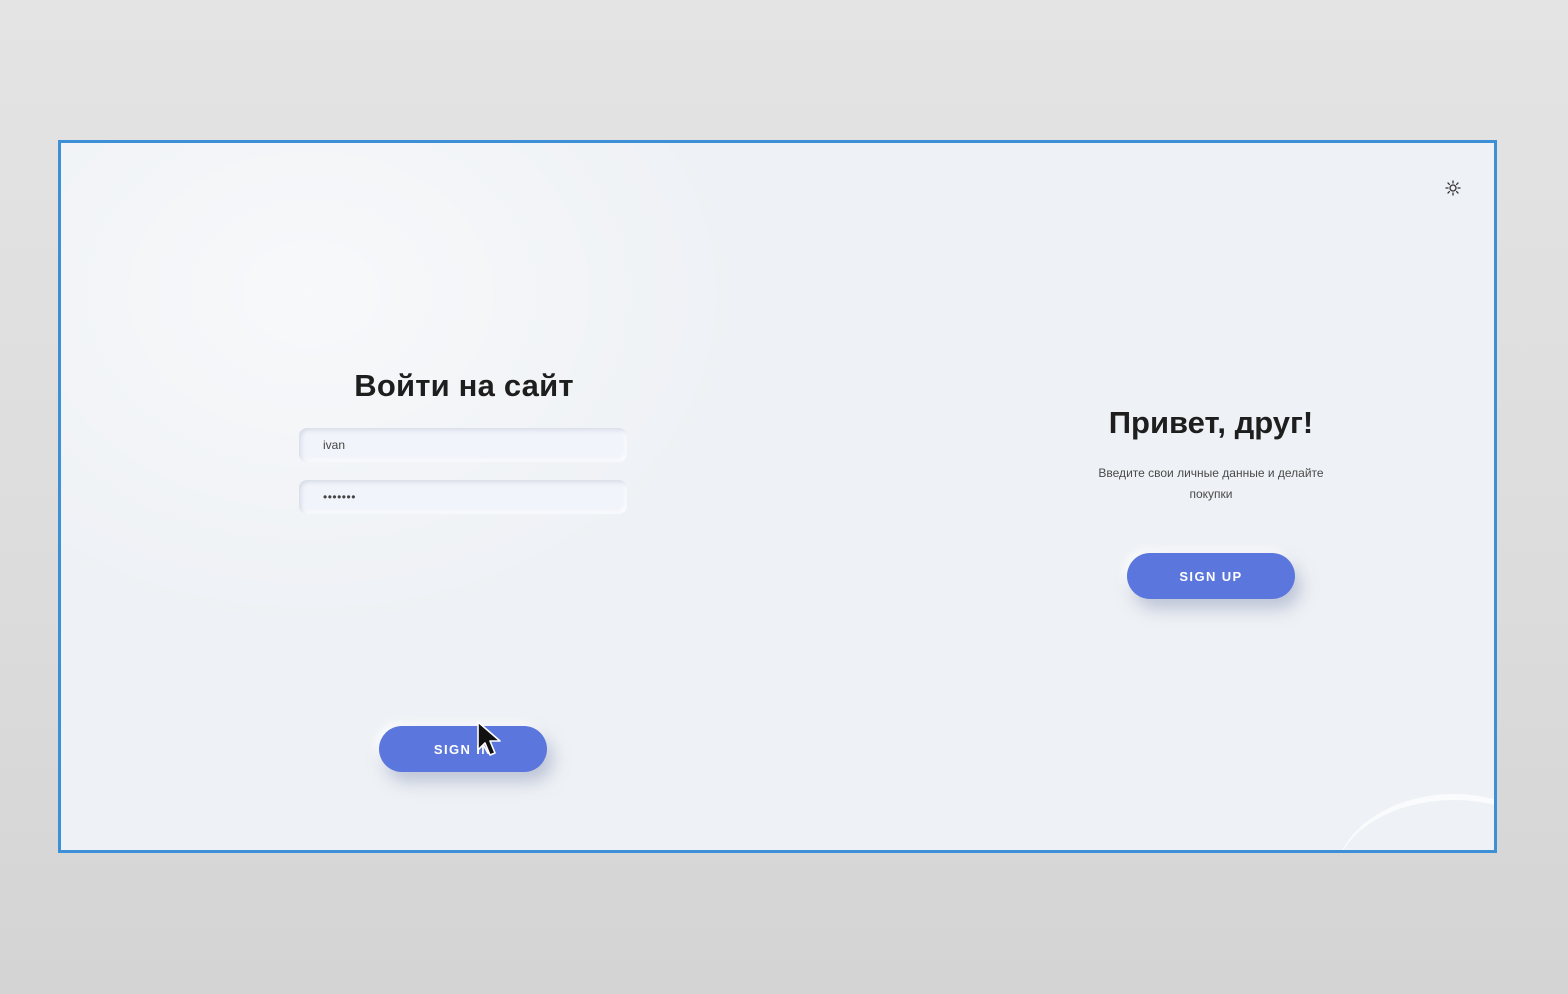 The image size is (1568, 994). I want to click on signin-button-label: SIGN IN, so click(463, 749).